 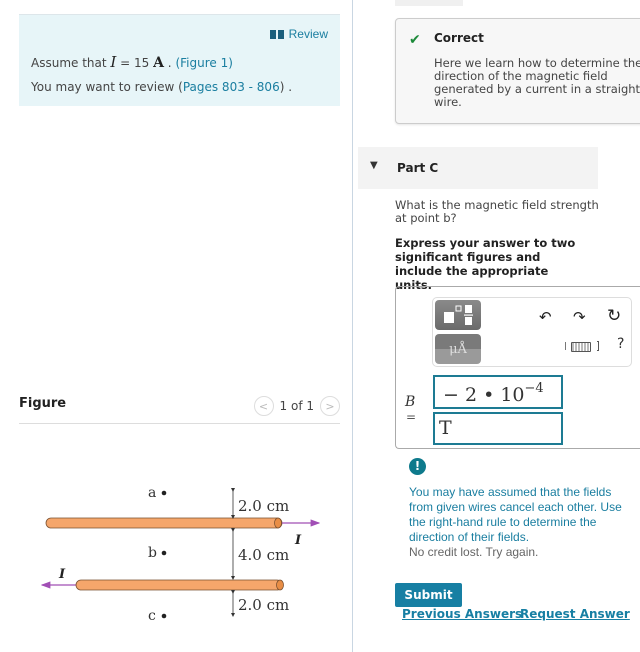 What do you see at coordinates (179, 409) in the screenshot?
I see `figure-header: Figure < 1 of 1 >` at bounding box center [179, 409].